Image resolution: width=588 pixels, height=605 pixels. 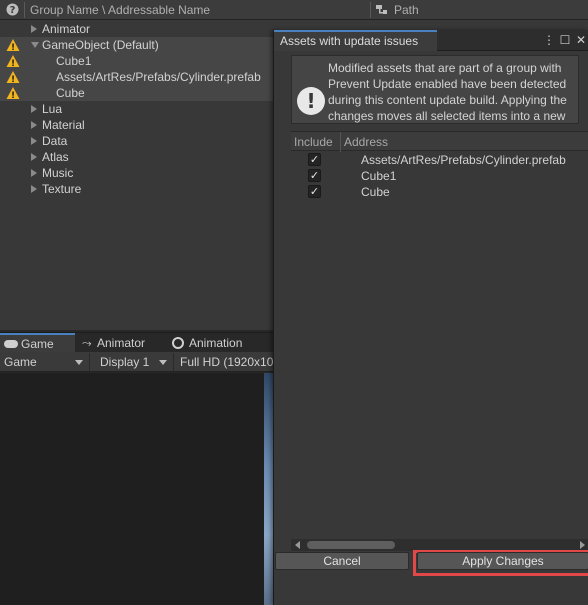 I want to click on animation-clock-icon, so click(x=178, y=343).